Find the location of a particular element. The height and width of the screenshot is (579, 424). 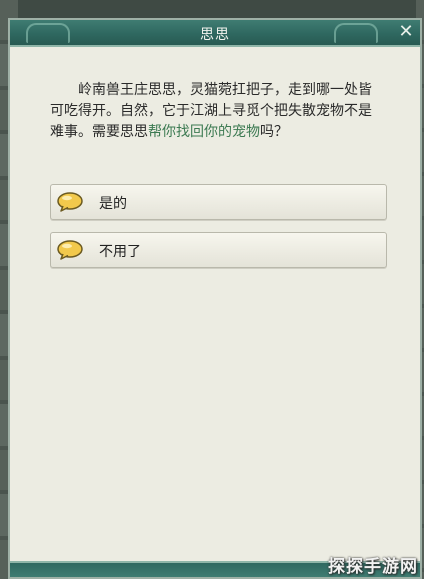

message-highlight-link: 帮你找回你的宠物 is located at coordinates (204, 132).